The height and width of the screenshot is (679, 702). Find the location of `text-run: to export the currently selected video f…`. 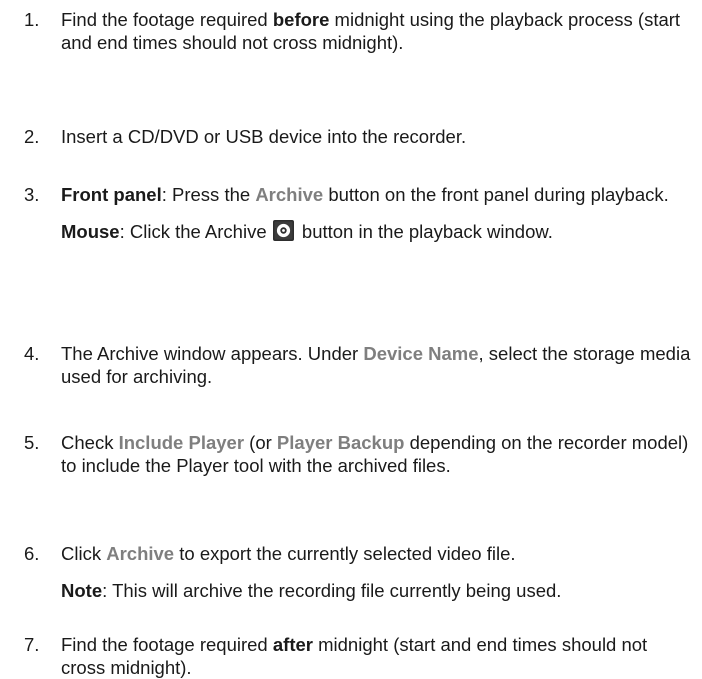

text-run: to export the currently selected video f… is located at coordinates (345, 553).